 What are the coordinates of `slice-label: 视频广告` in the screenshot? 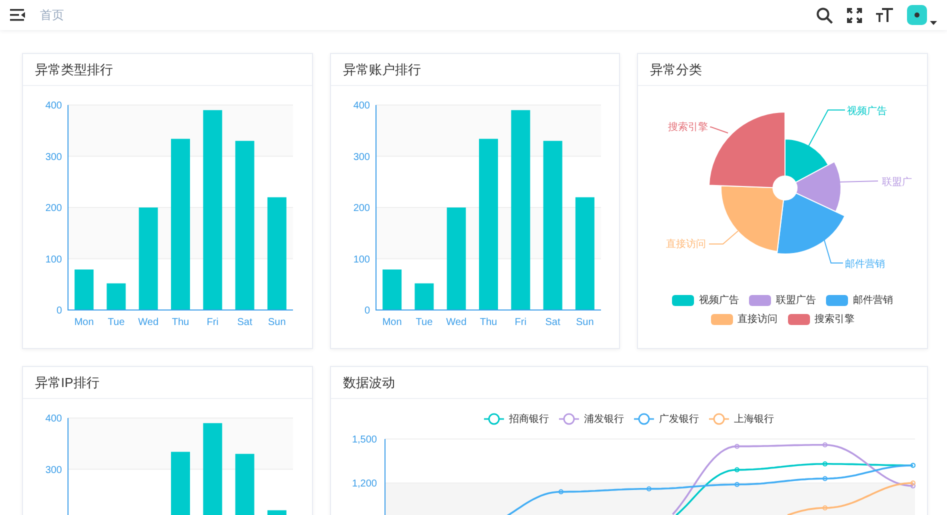 It's located at (867, 111).